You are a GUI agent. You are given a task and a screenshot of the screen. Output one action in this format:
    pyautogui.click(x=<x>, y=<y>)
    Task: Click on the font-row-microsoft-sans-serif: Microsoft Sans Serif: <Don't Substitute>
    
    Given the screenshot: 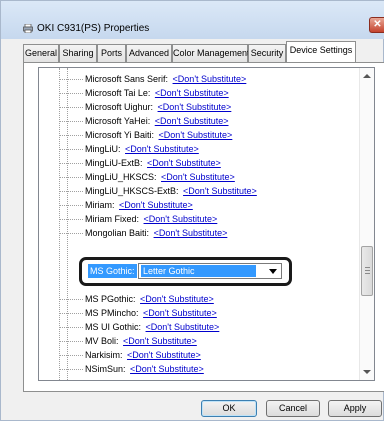 What is the action you would take?
    pyautogui.click(x=153, y=79)
    